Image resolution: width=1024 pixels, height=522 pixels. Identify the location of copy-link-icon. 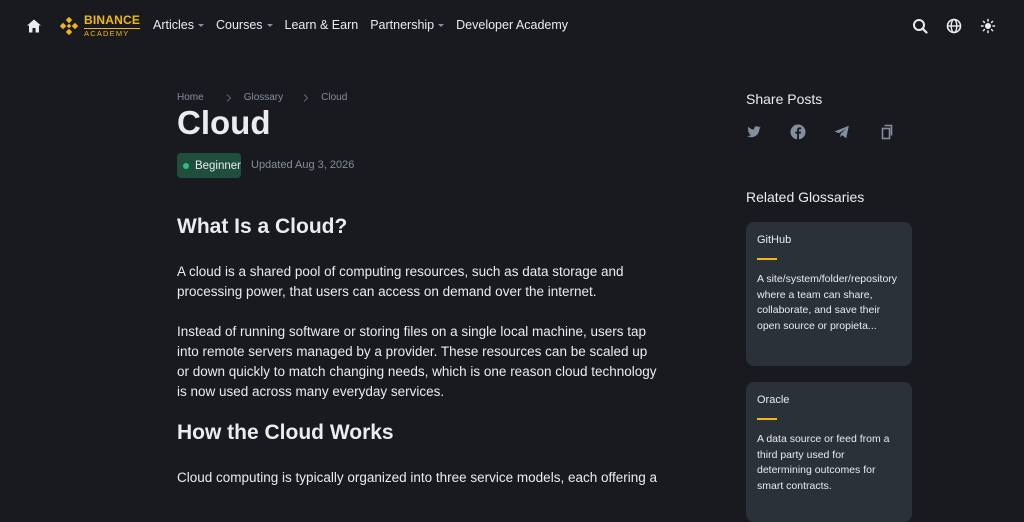
(886, 132).